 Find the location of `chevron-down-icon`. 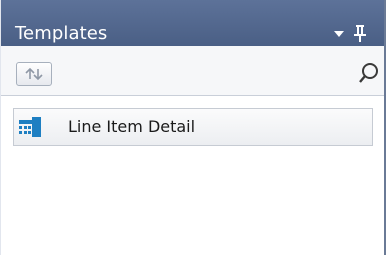

chevron-down-icon is located at coordinates (339, 34).